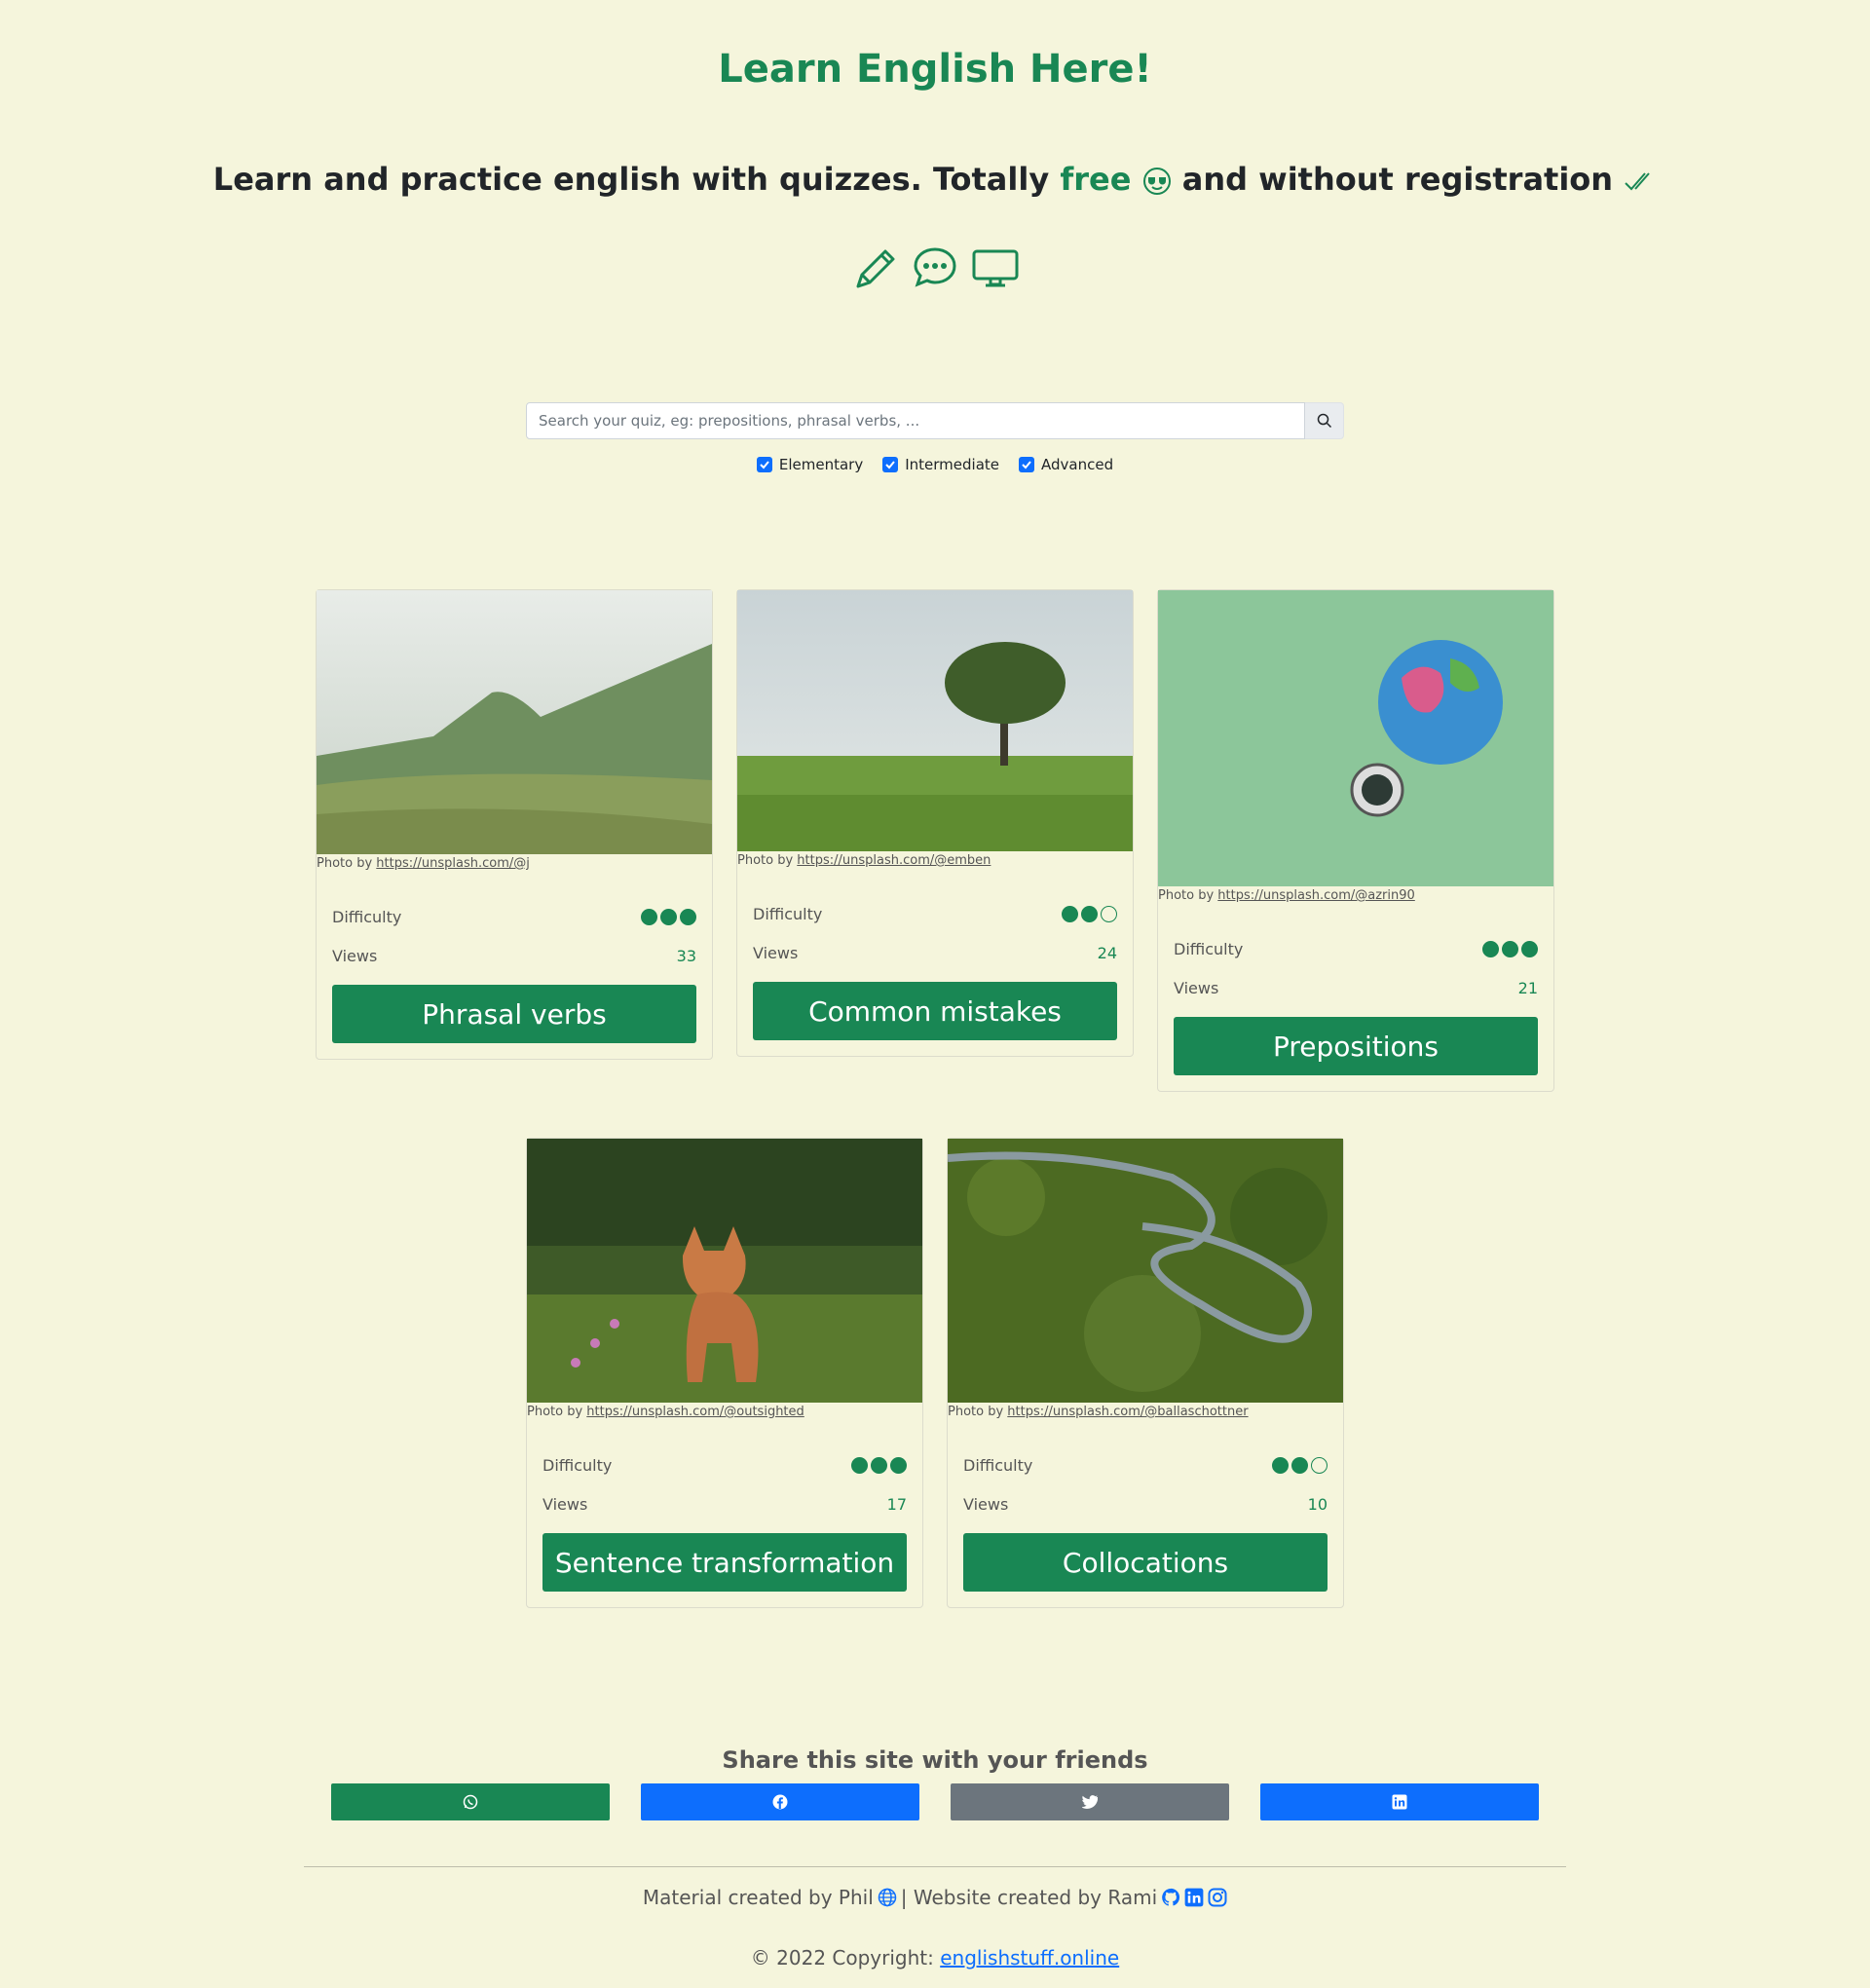 This screenshot has height=1988, width=1870. What do you see at coordinates (1107, 952) in the screenshot?
I see `views-count: 24` at bounding box center [1107, 952].